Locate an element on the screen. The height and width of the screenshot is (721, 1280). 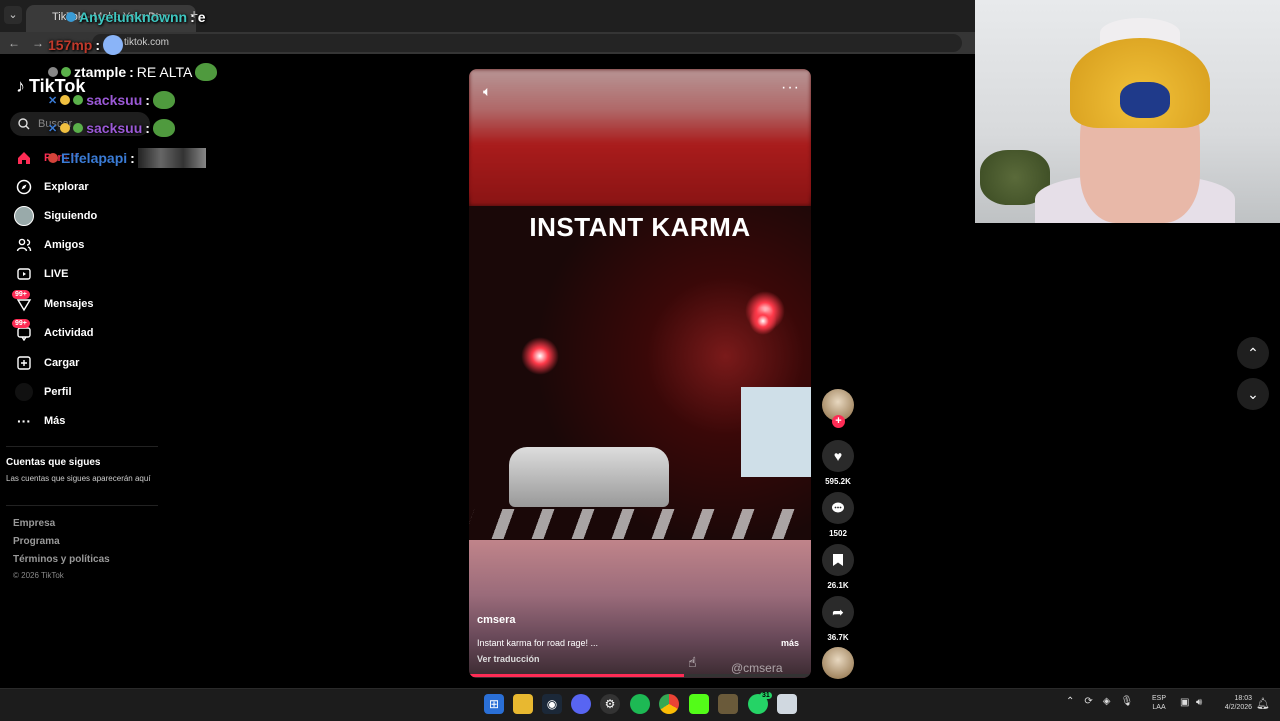
next-video-button: ⌄ is located at coordinates (1253, 394).